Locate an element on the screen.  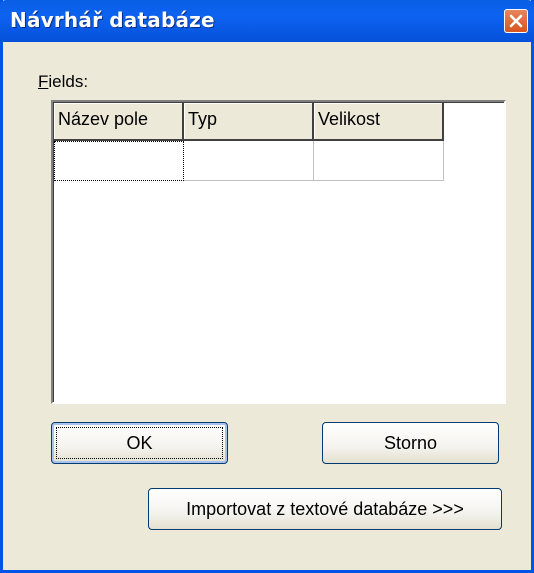
title-bar: Návrhář databáze is located at coordinates (267, 21).